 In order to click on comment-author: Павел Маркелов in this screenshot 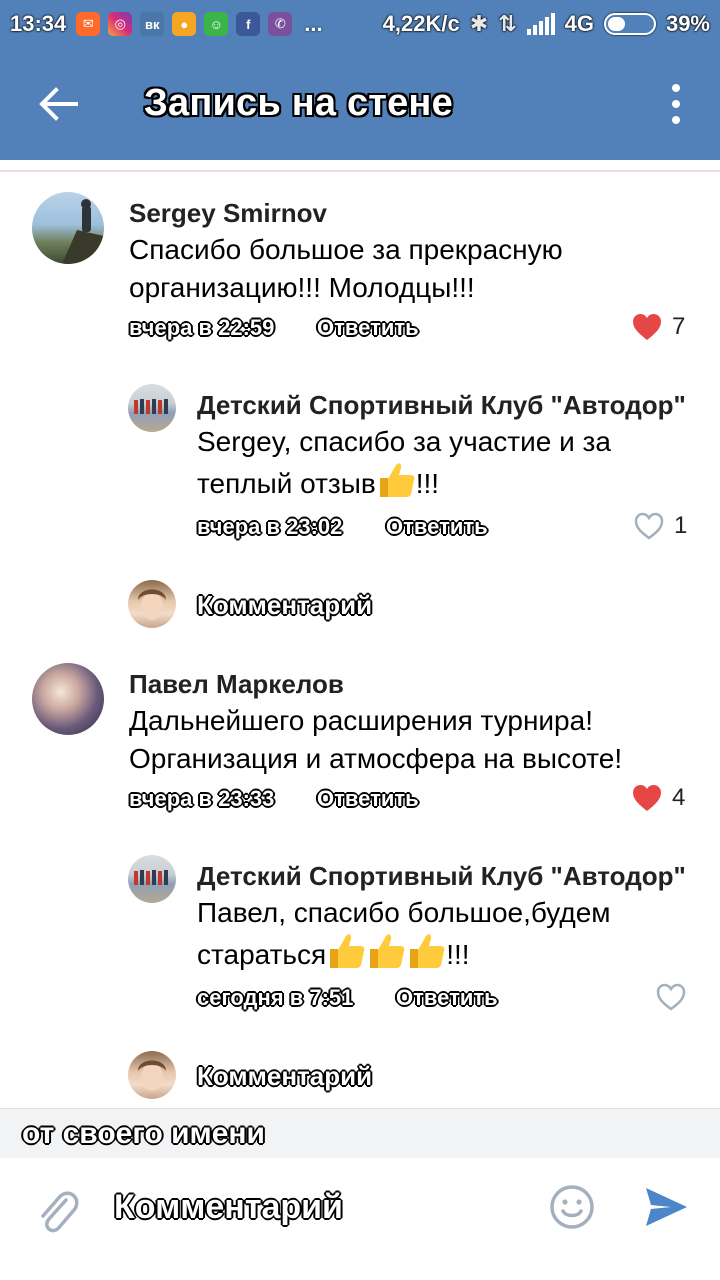, I will do `click(236, 684)`.